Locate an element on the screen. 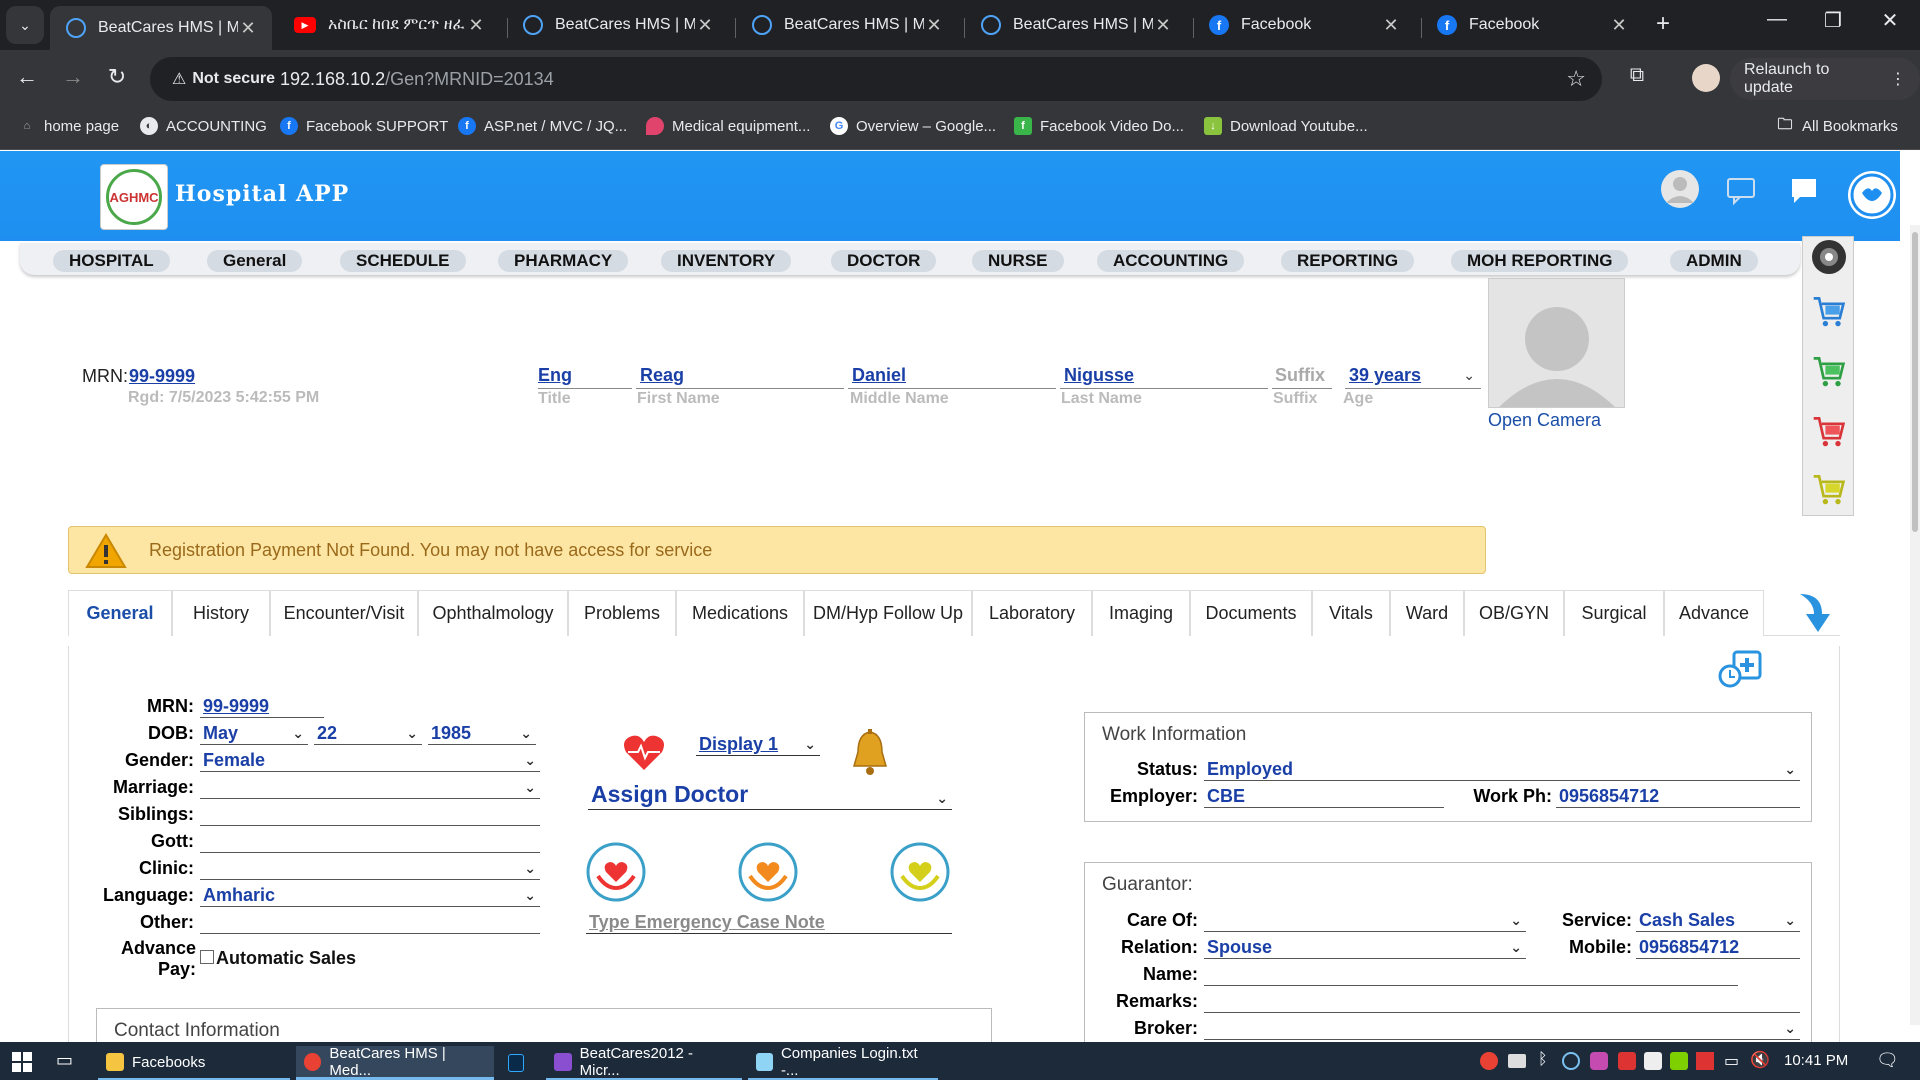  tab-ophthalmology: Ophthalmology is located at coordinates (493, 613).